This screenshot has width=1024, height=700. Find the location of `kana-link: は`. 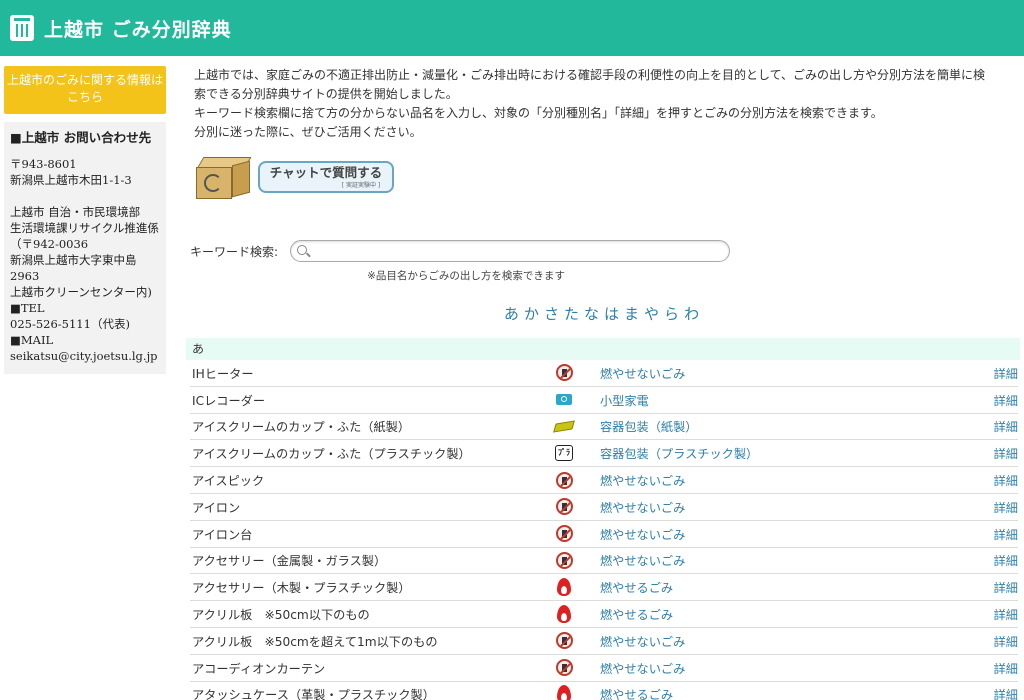

kana-link: は is located at coordinates (613, 314).